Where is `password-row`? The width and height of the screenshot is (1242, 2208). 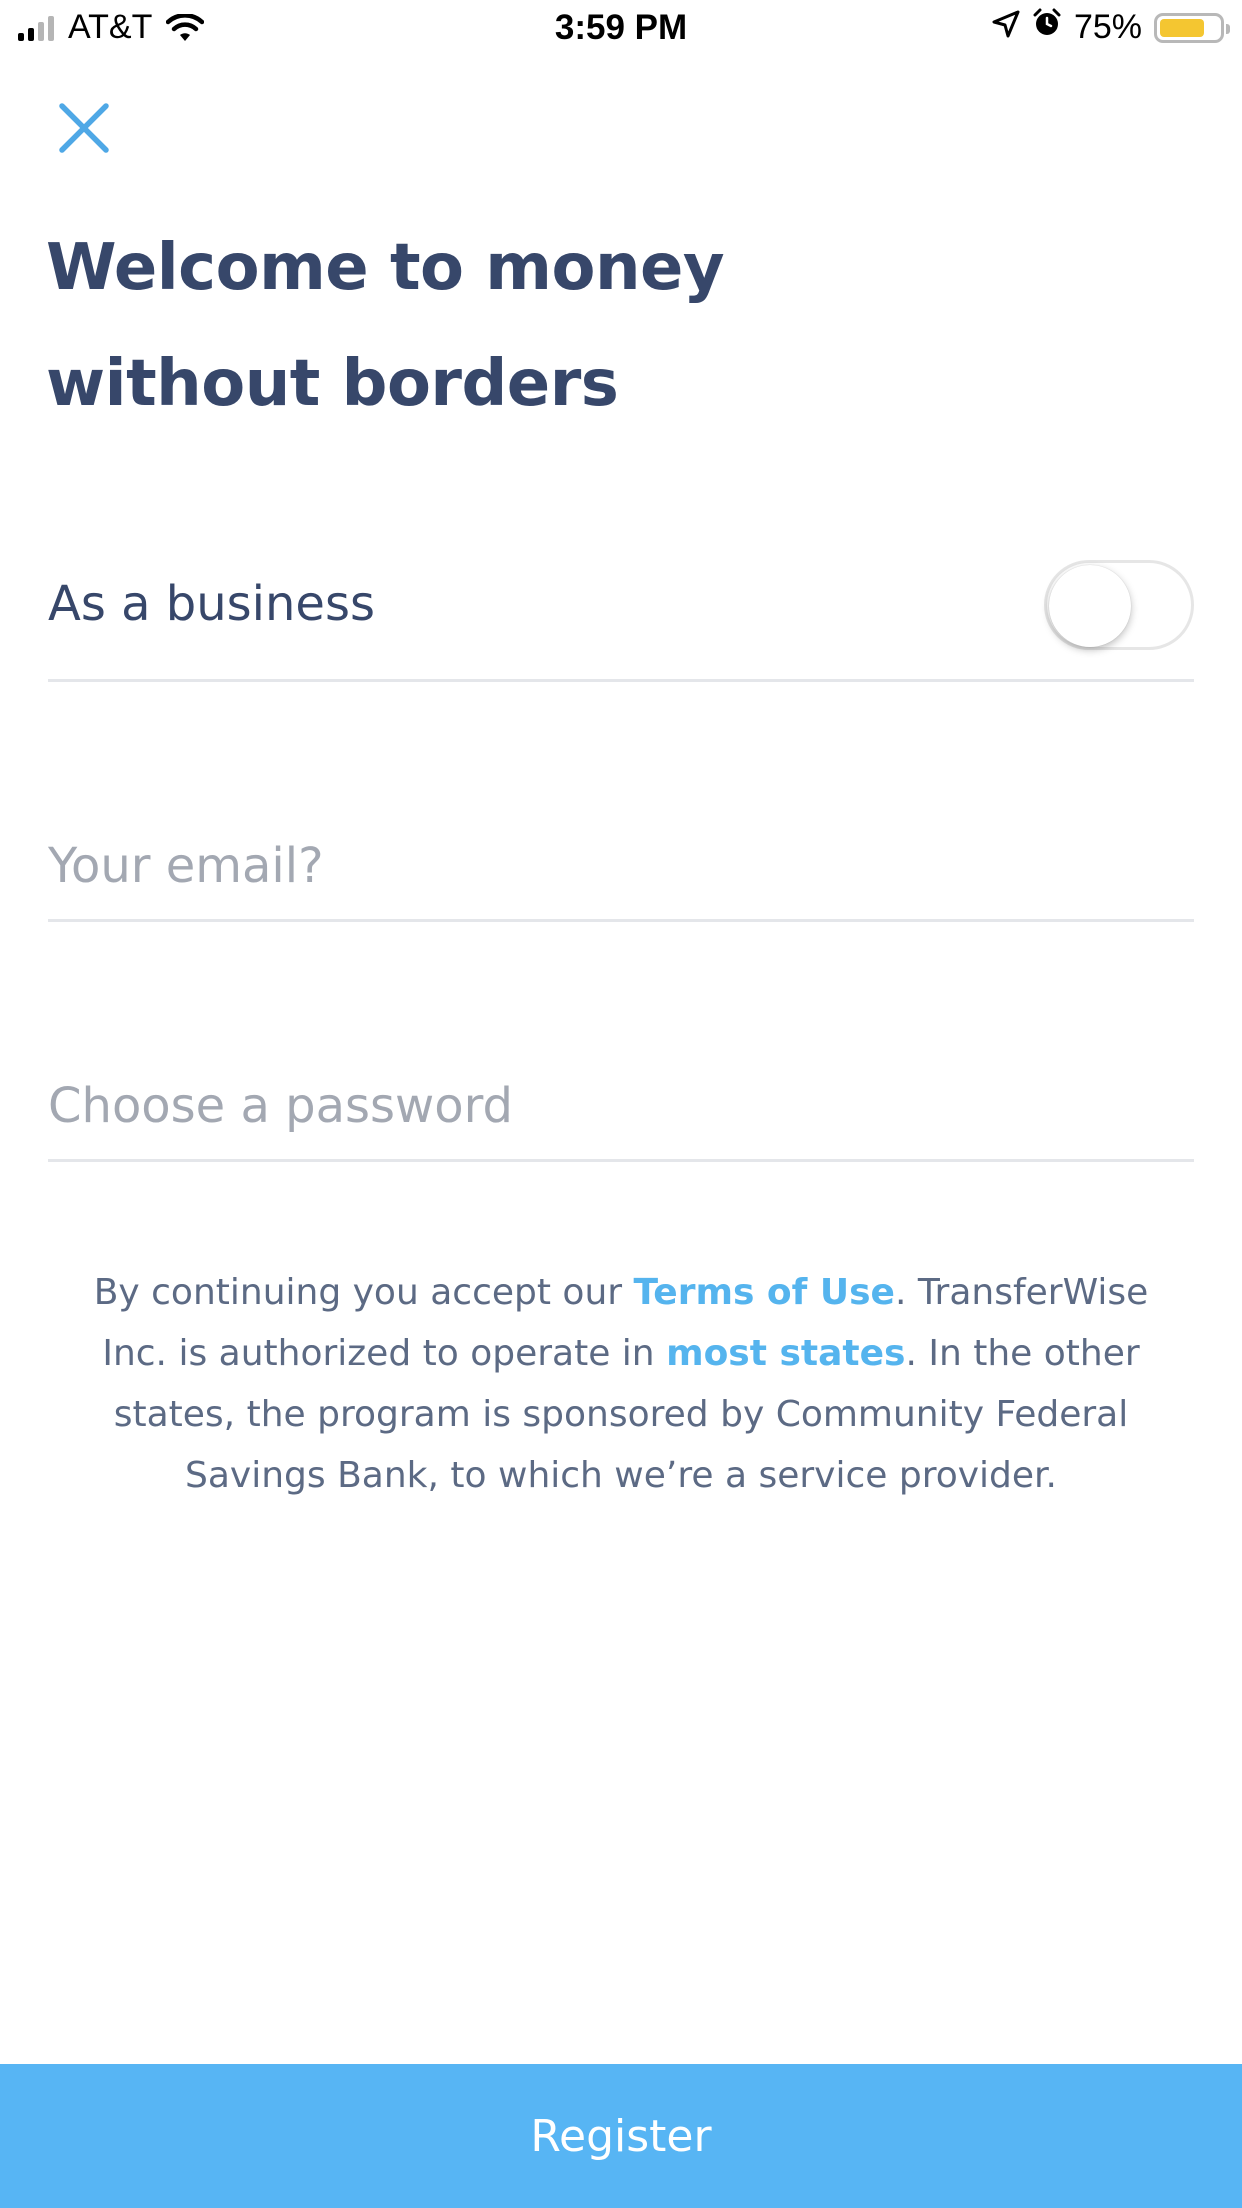
password-row is located at coordinates (621, 1107).